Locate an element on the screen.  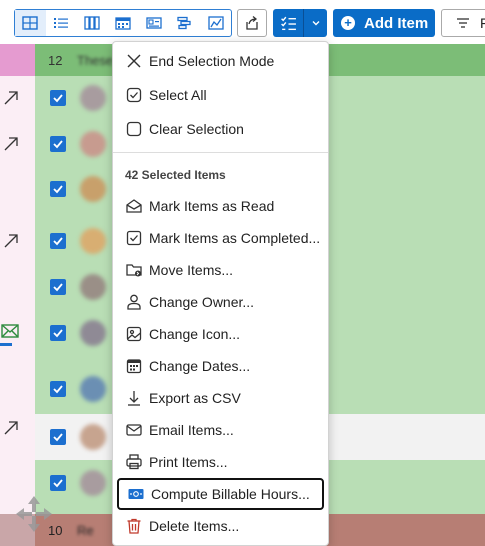
mark-items-read-item: Mark Items as Read is located at coordinates (220, 206).